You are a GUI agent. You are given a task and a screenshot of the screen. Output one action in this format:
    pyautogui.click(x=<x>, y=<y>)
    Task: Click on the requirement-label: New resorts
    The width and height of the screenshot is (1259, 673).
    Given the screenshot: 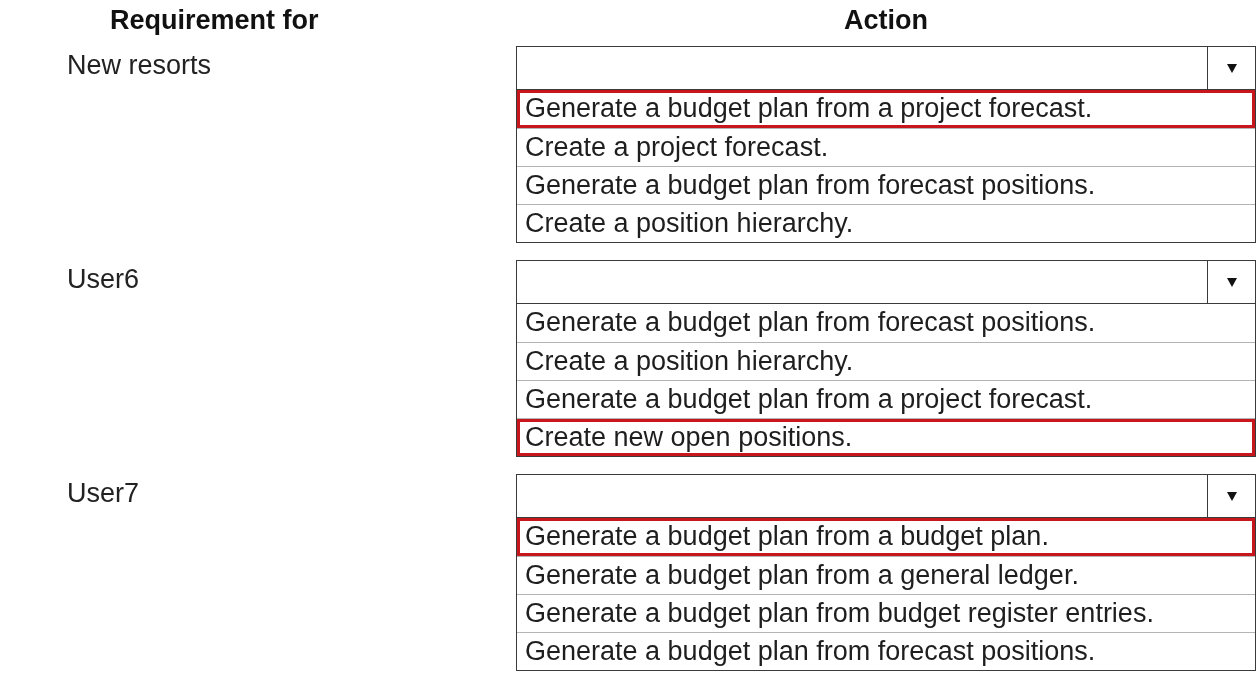 What is the action you would take?
    pyautogui.click(x=139, y=65)
    